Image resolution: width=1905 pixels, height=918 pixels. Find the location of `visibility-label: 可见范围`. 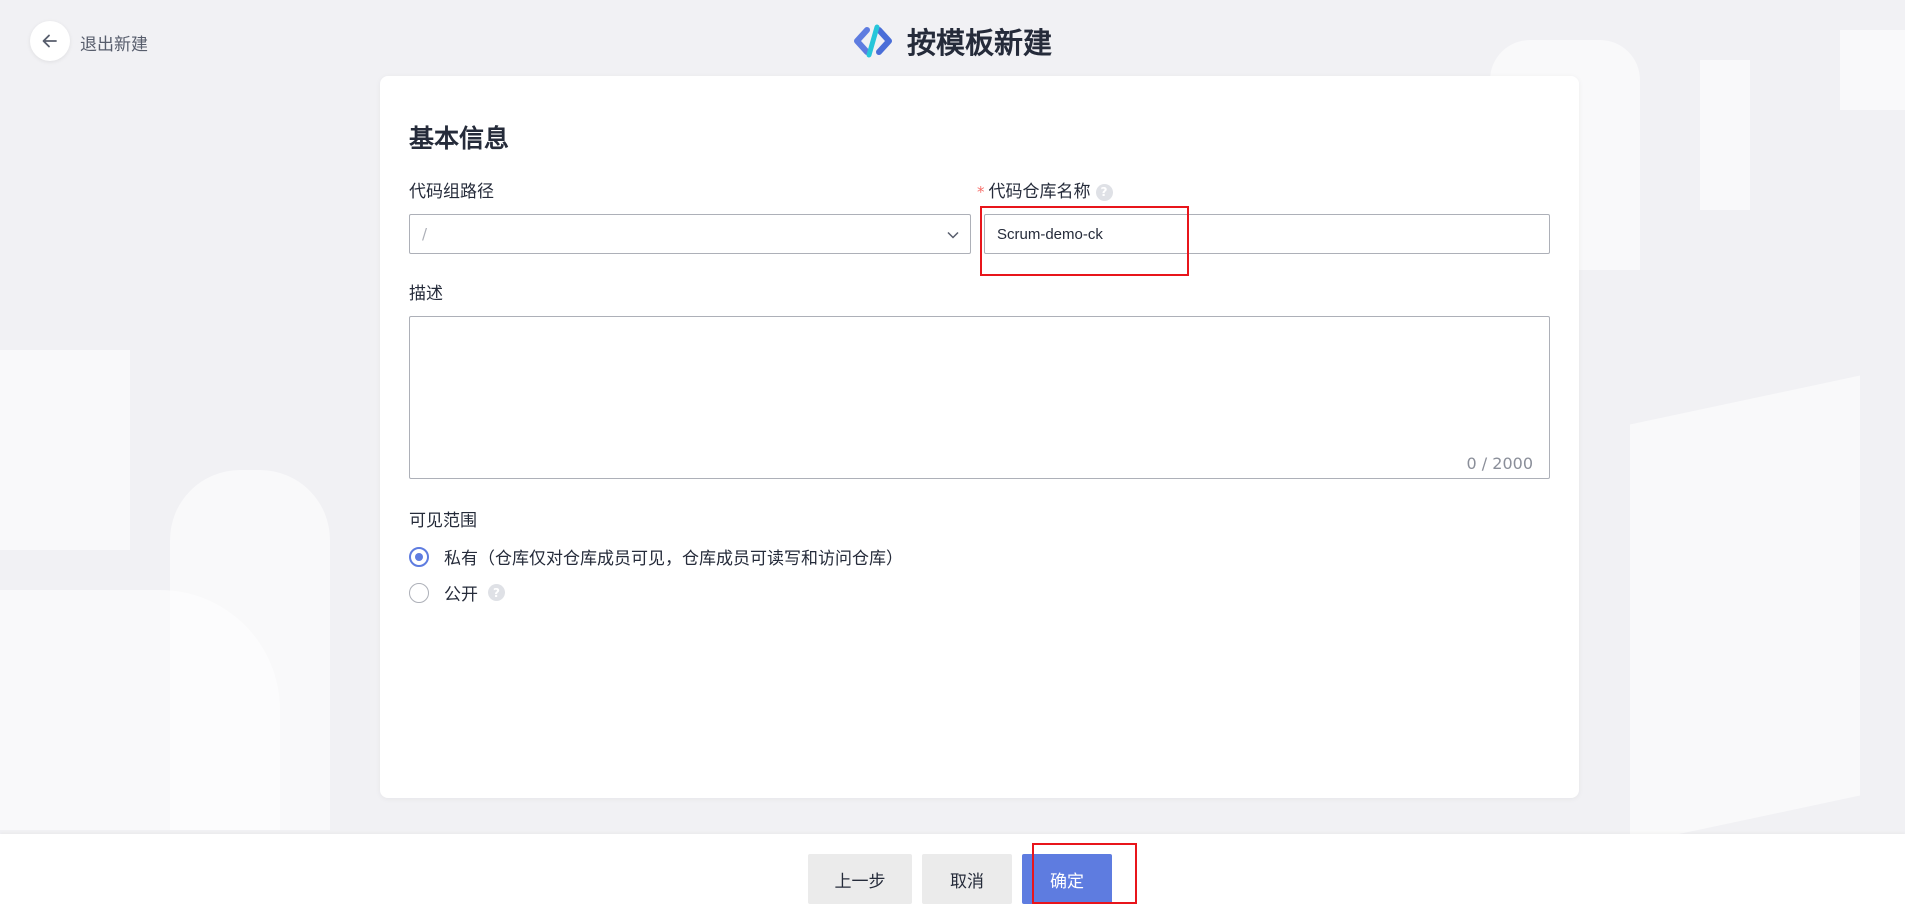

visibility-label: 可见范围 is located at coordinates (443, 521).